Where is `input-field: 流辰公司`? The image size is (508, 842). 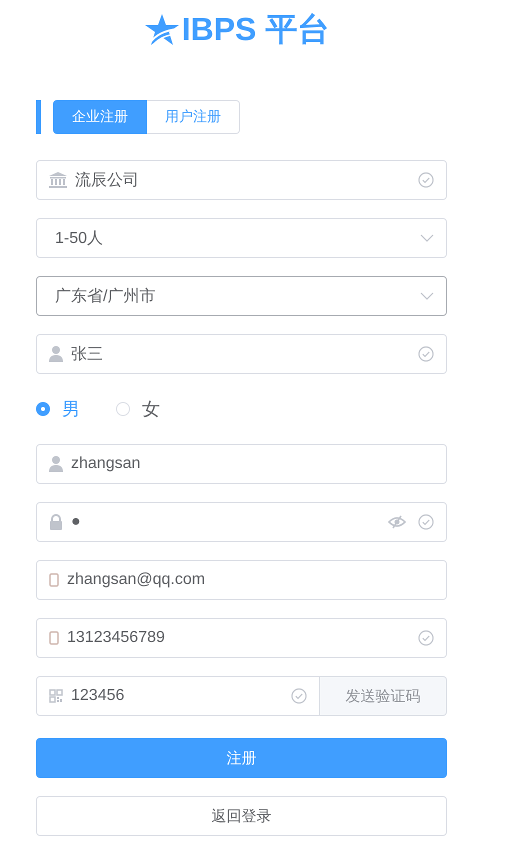 input-field: 流辰公司 is located at coordinates (241, 180).